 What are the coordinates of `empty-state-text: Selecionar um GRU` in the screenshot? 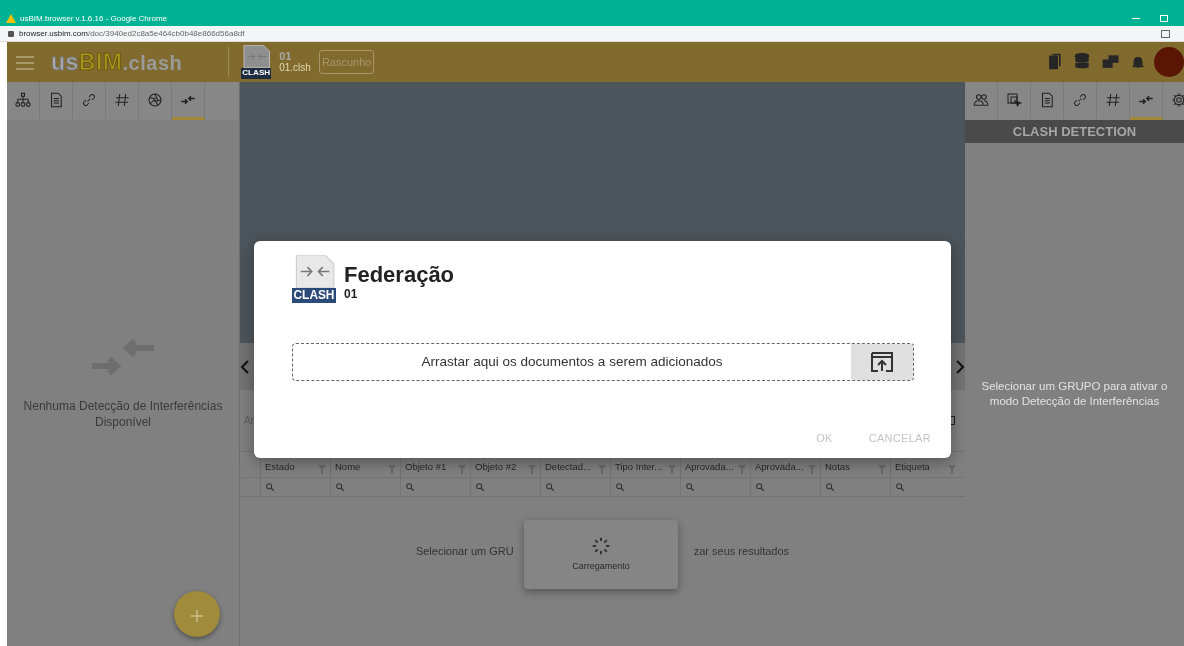 It's located at (464, 552).